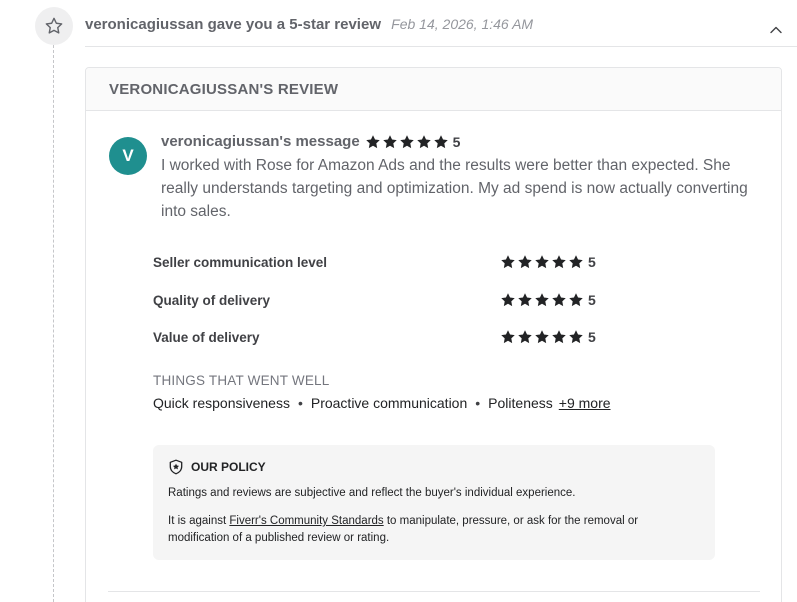 This screenshot has width=797, height=602. I want to click on chevron-up-icon, so click(776, 30).